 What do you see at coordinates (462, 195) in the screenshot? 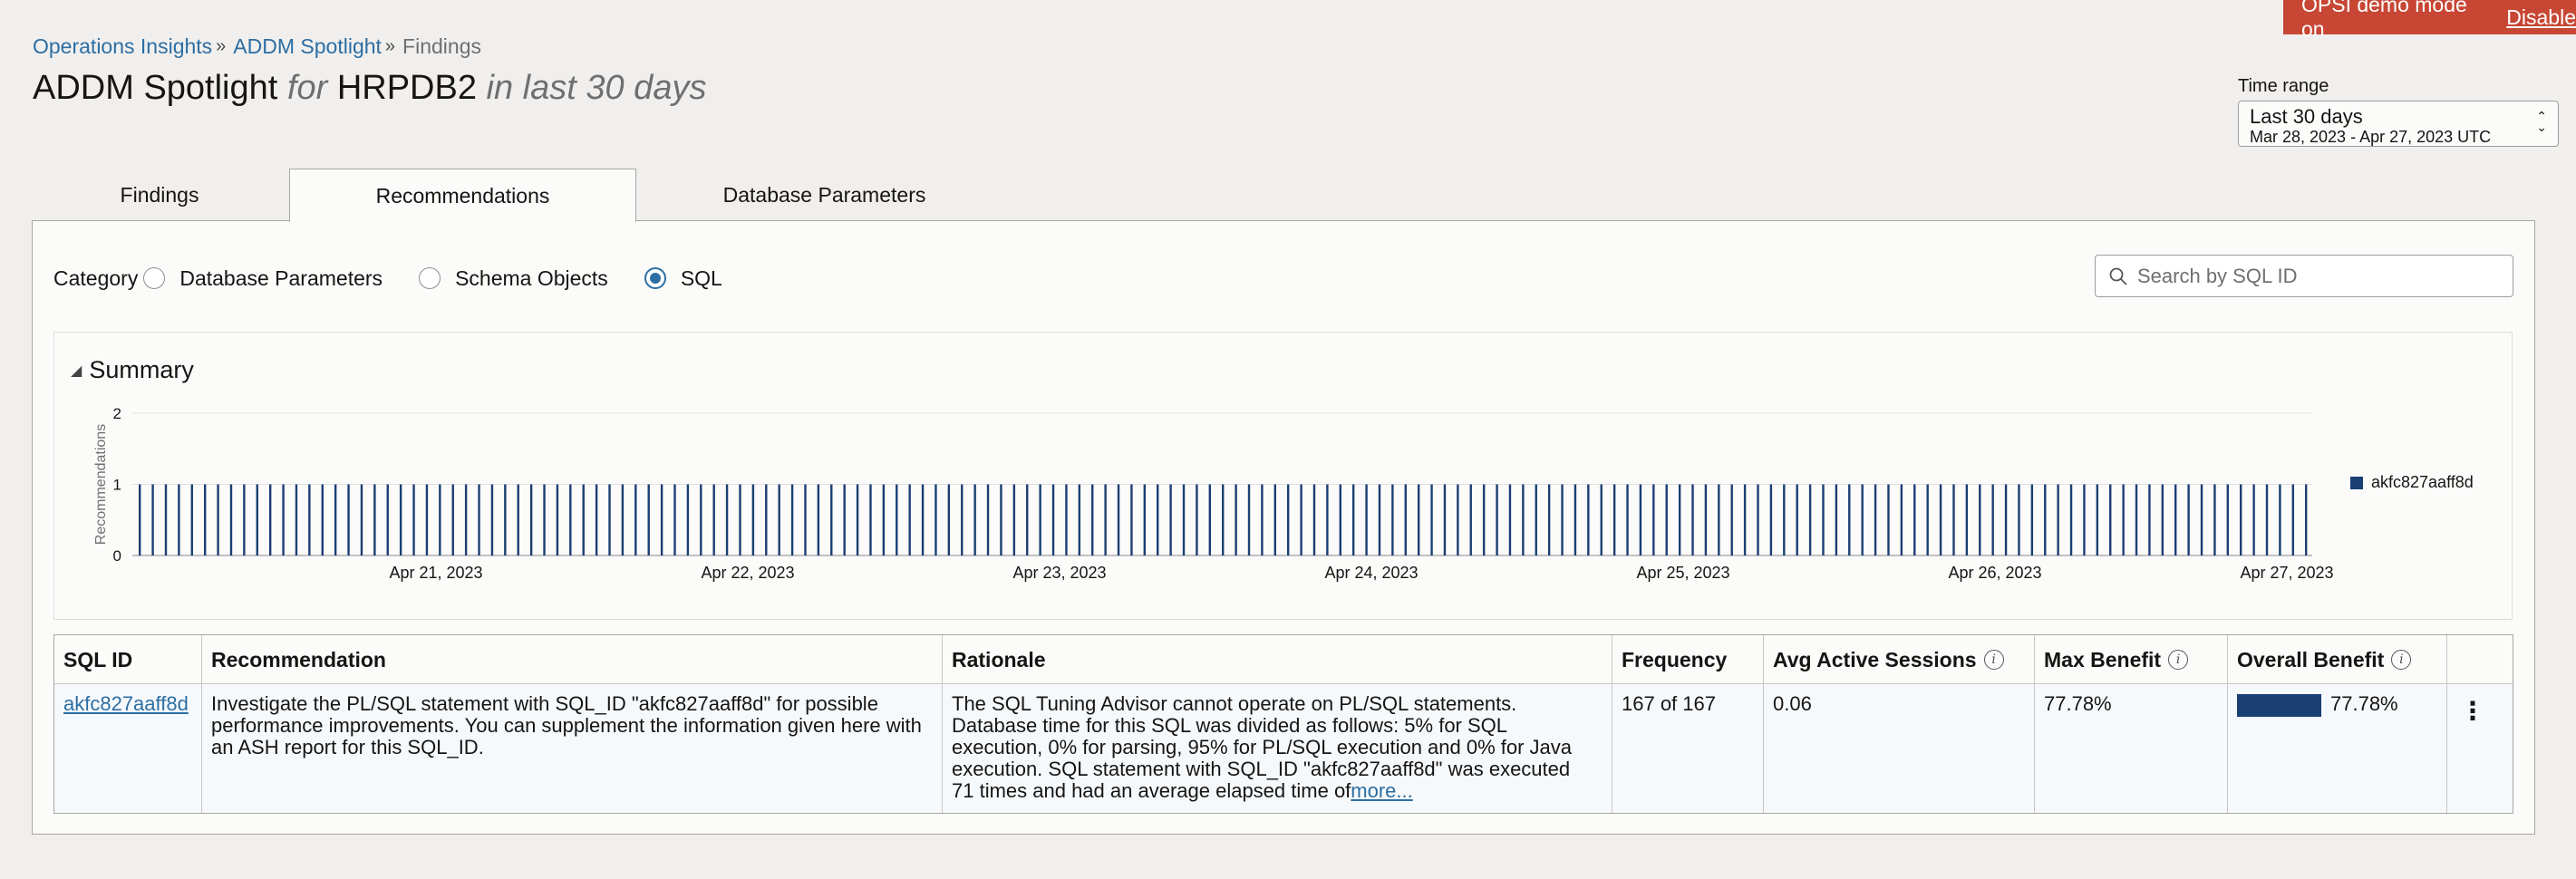
I see `tab-recommendations: Recommendations` at bounding box center [462, 195].